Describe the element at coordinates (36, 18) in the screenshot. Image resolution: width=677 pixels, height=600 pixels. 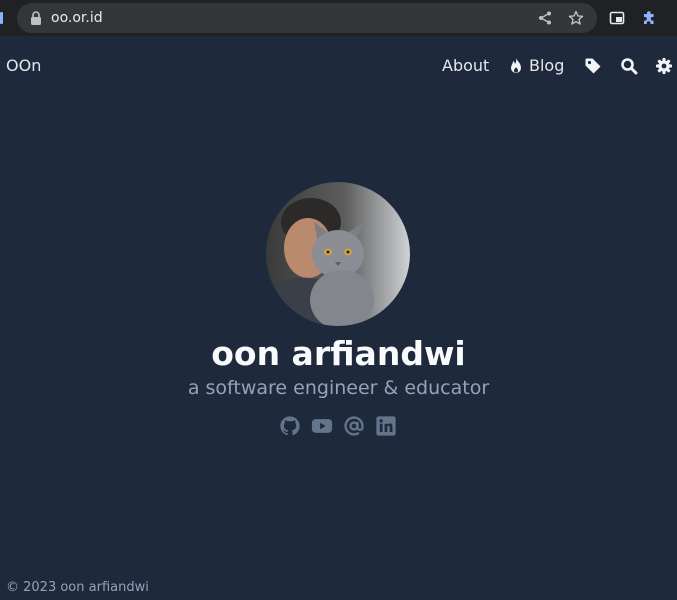
I see `lock-icon` at that location.